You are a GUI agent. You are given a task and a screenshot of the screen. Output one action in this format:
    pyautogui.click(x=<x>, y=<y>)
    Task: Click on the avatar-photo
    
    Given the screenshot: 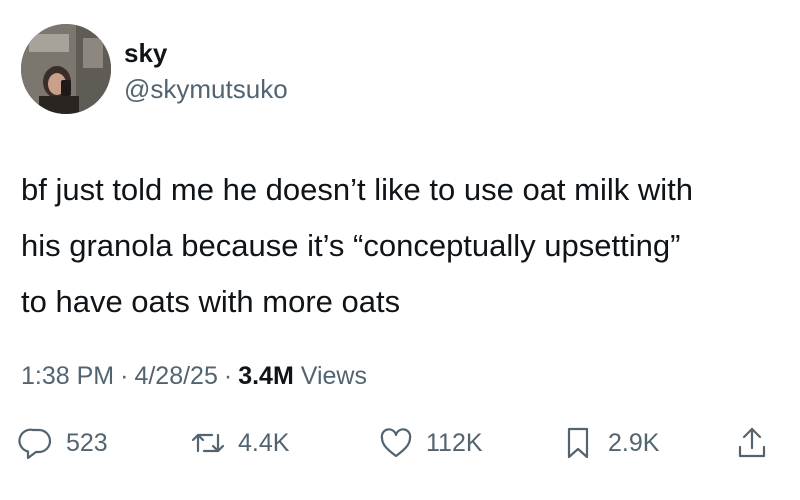 What is the action you would take?
    pyautogui.click(x=66, y=69)
    